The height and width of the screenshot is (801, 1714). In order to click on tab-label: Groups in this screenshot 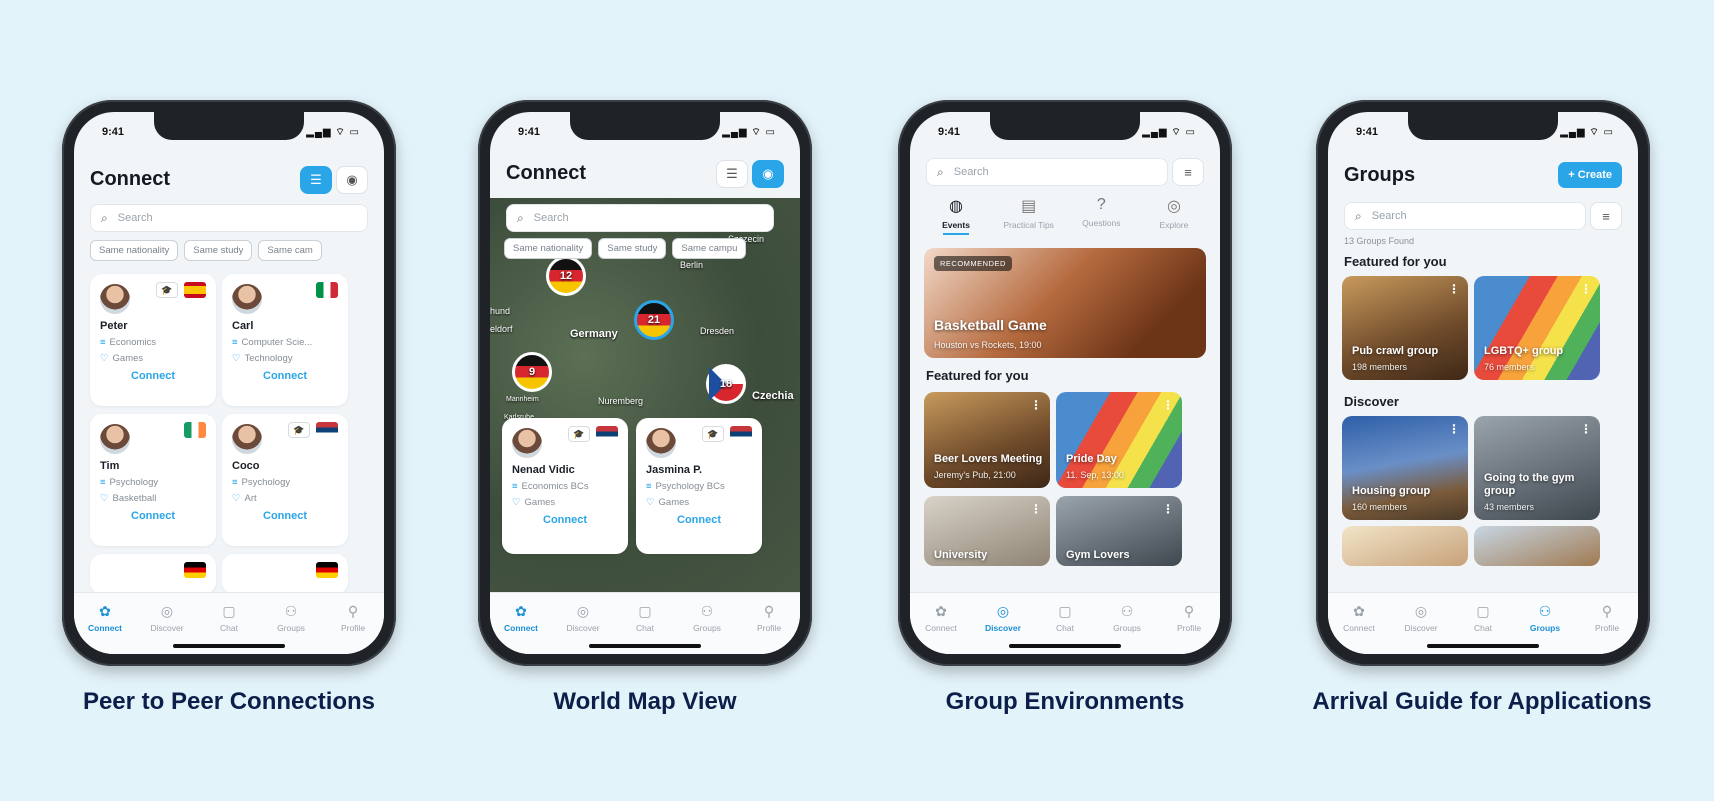, I will do `click(1545, 628)`.